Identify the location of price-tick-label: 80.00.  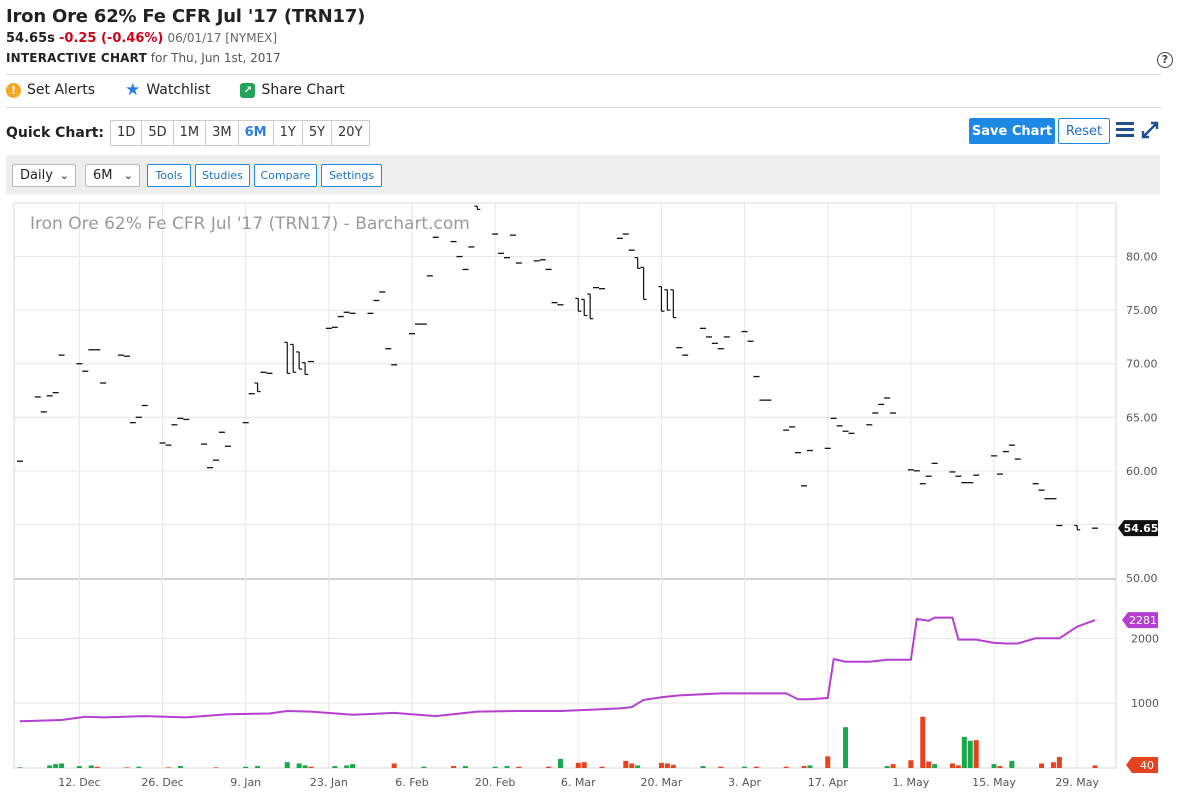
(1142, 257).